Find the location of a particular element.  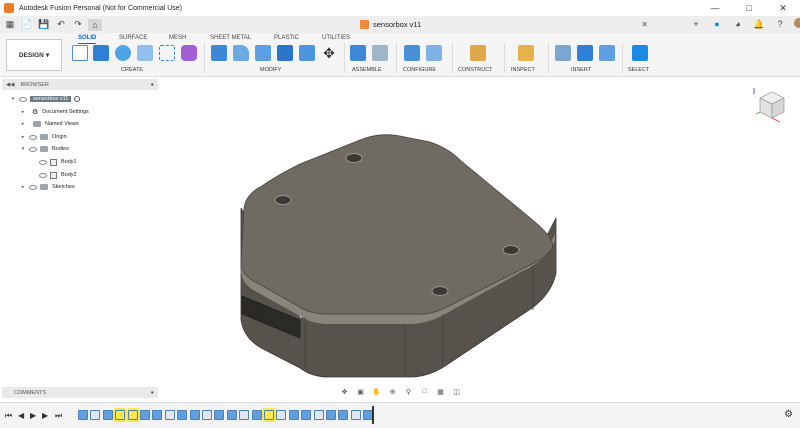

expand-icon: ▾ is located at coordinates (23, 149).